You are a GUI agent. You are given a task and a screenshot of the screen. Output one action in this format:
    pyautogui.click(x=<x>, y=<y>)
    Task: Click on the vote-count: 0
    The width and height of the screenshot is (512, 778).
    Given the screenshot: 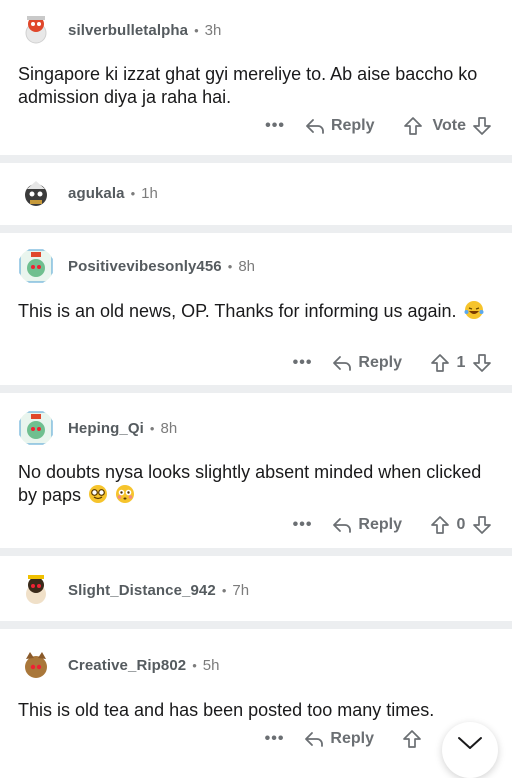 What is the action you would take?
    pyautogui.click(x=461, y=524)
    